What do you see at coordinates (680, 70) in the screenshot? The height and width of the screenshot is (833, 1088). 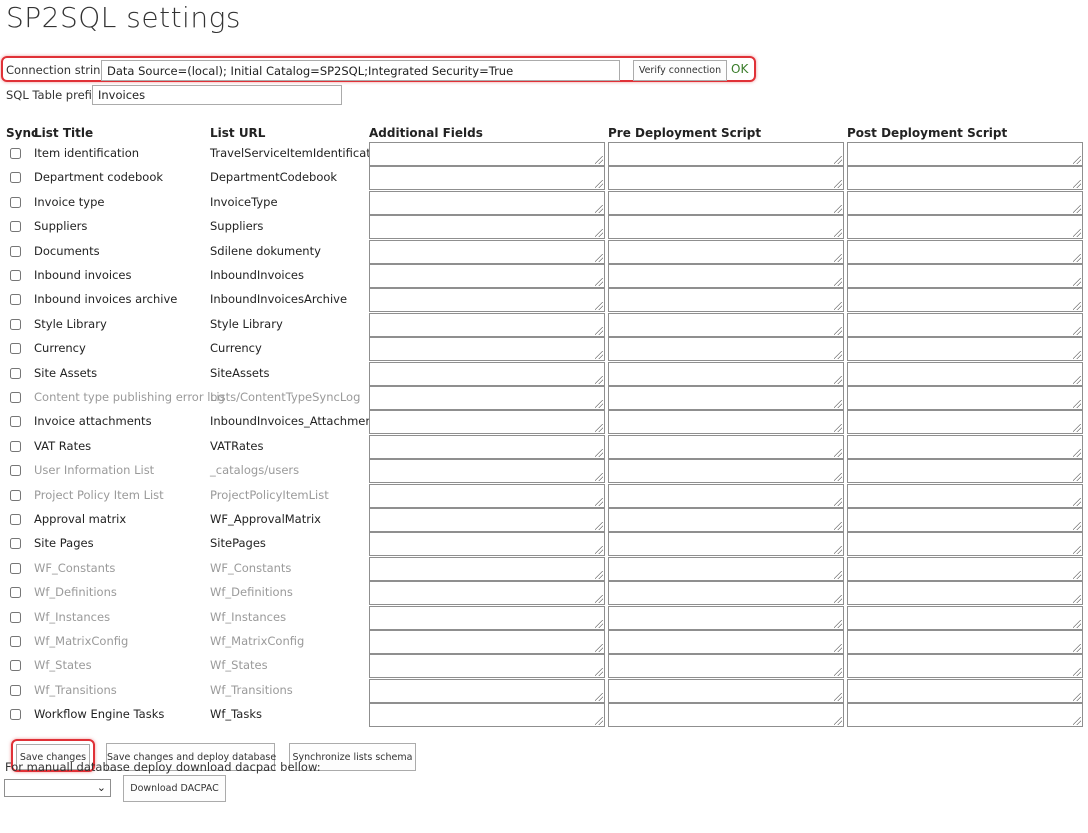 I see `verify-connection-button: Verify connection` at bounding box center [680, 70].